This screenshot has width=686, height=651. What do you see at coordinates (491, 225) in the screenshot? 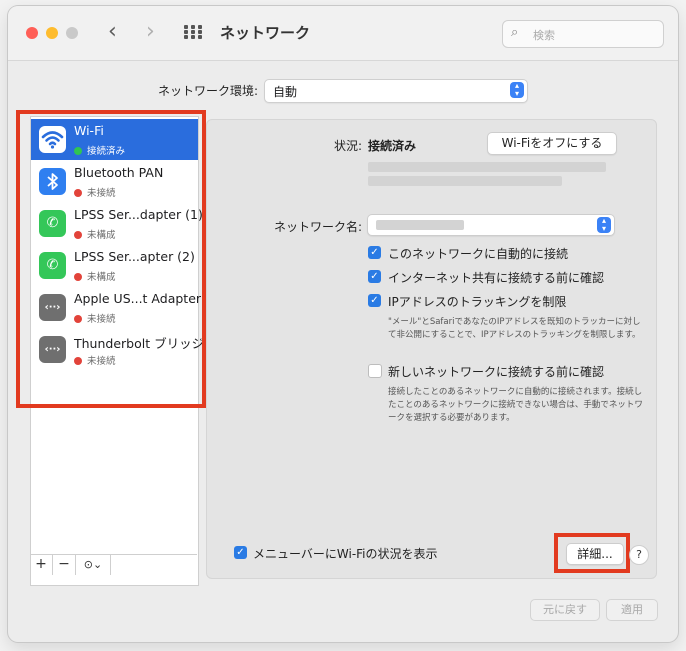
I see `network-name-select: ▴ ▾` at bounding box center [491, 225].